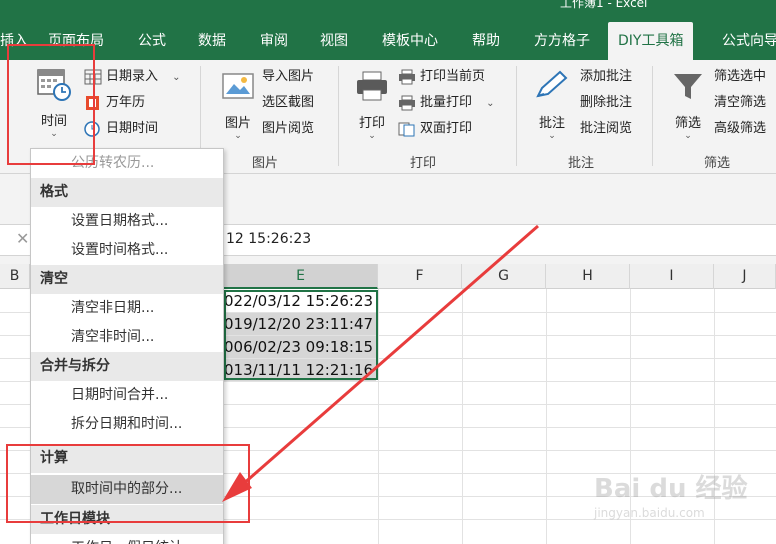 This screenshot has height=544, width=776. What do you see at coordinates (423, 163) in the screenshot?
I see `print-group-label: 打印` at bounding box center [423, 163].